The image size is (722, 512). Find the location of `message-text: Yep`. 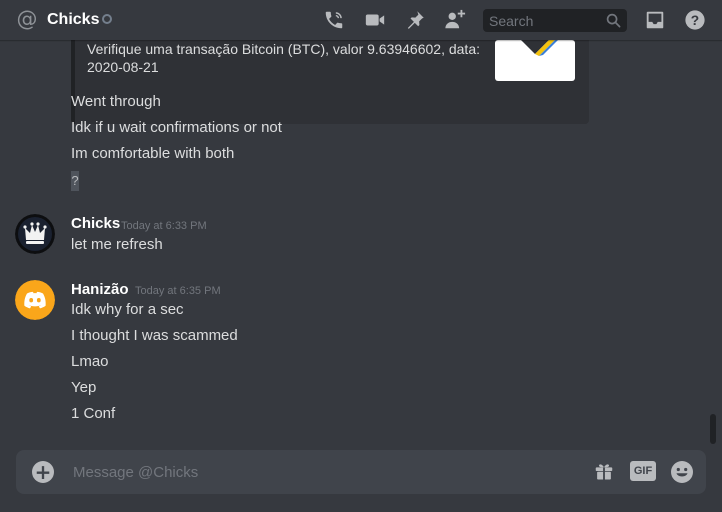

message-text: Yep is located at coordinates (84, 387).